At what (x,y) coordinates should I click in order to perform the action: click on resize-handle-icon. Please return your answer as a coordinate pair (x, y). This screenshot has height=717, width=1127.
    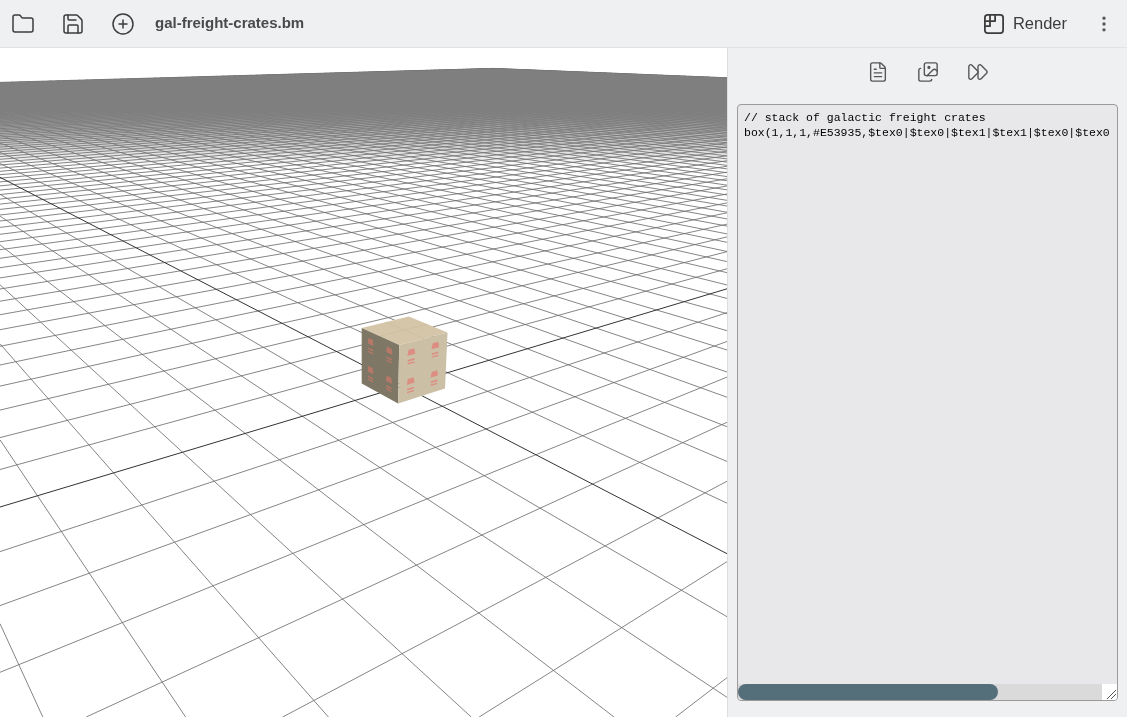
    Looking at the image, I should click on (1109, 692).